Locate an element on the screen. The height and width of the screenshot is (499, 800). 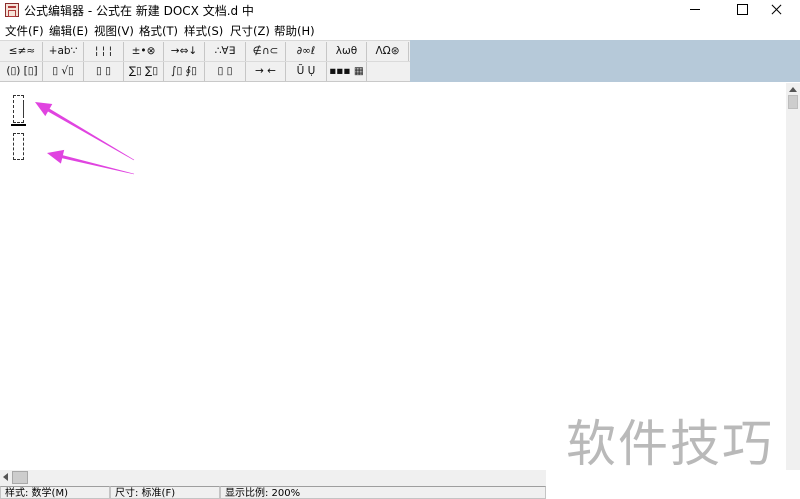
status-style: 样式: 数学(M) is located at coordinates (55, 492).